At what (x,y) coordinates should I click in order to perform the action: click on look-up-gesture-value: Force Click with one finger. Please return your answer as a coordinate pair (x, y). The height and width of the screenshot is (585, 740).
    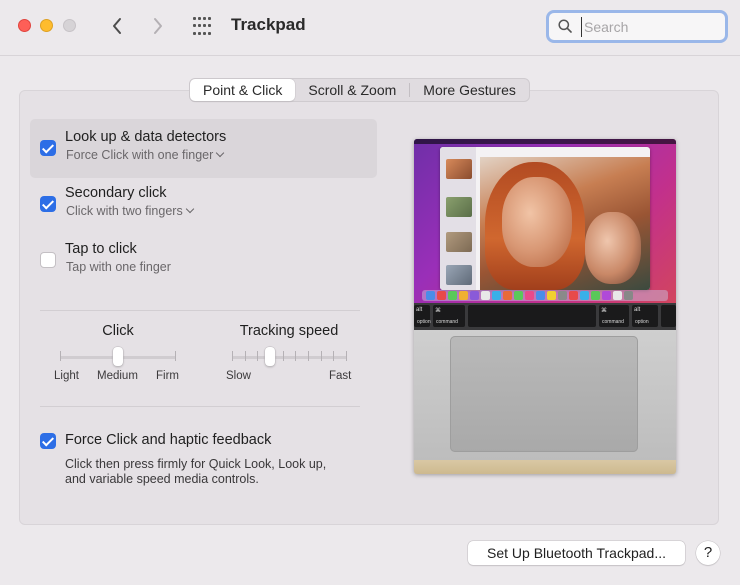
    Looking at the image, I should click on (140, 155).